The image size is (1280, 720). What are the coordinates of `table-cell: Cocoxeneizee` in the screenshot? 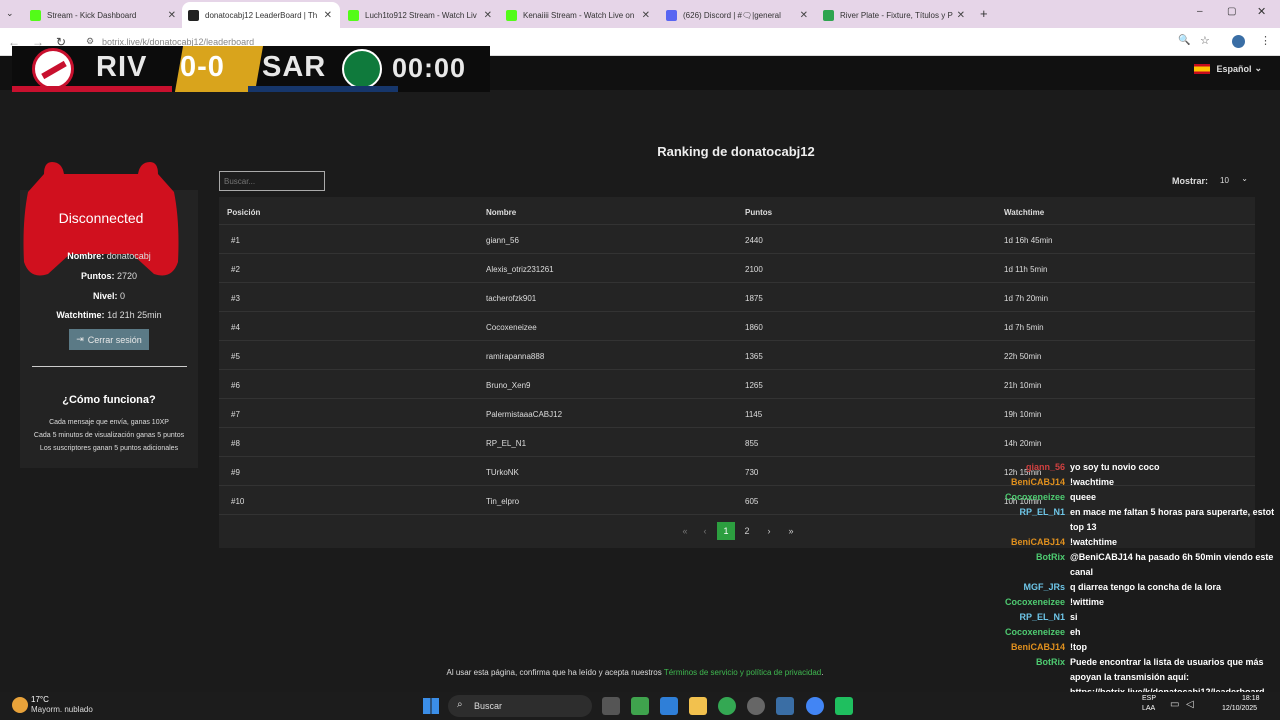 It's located at (511, 327).